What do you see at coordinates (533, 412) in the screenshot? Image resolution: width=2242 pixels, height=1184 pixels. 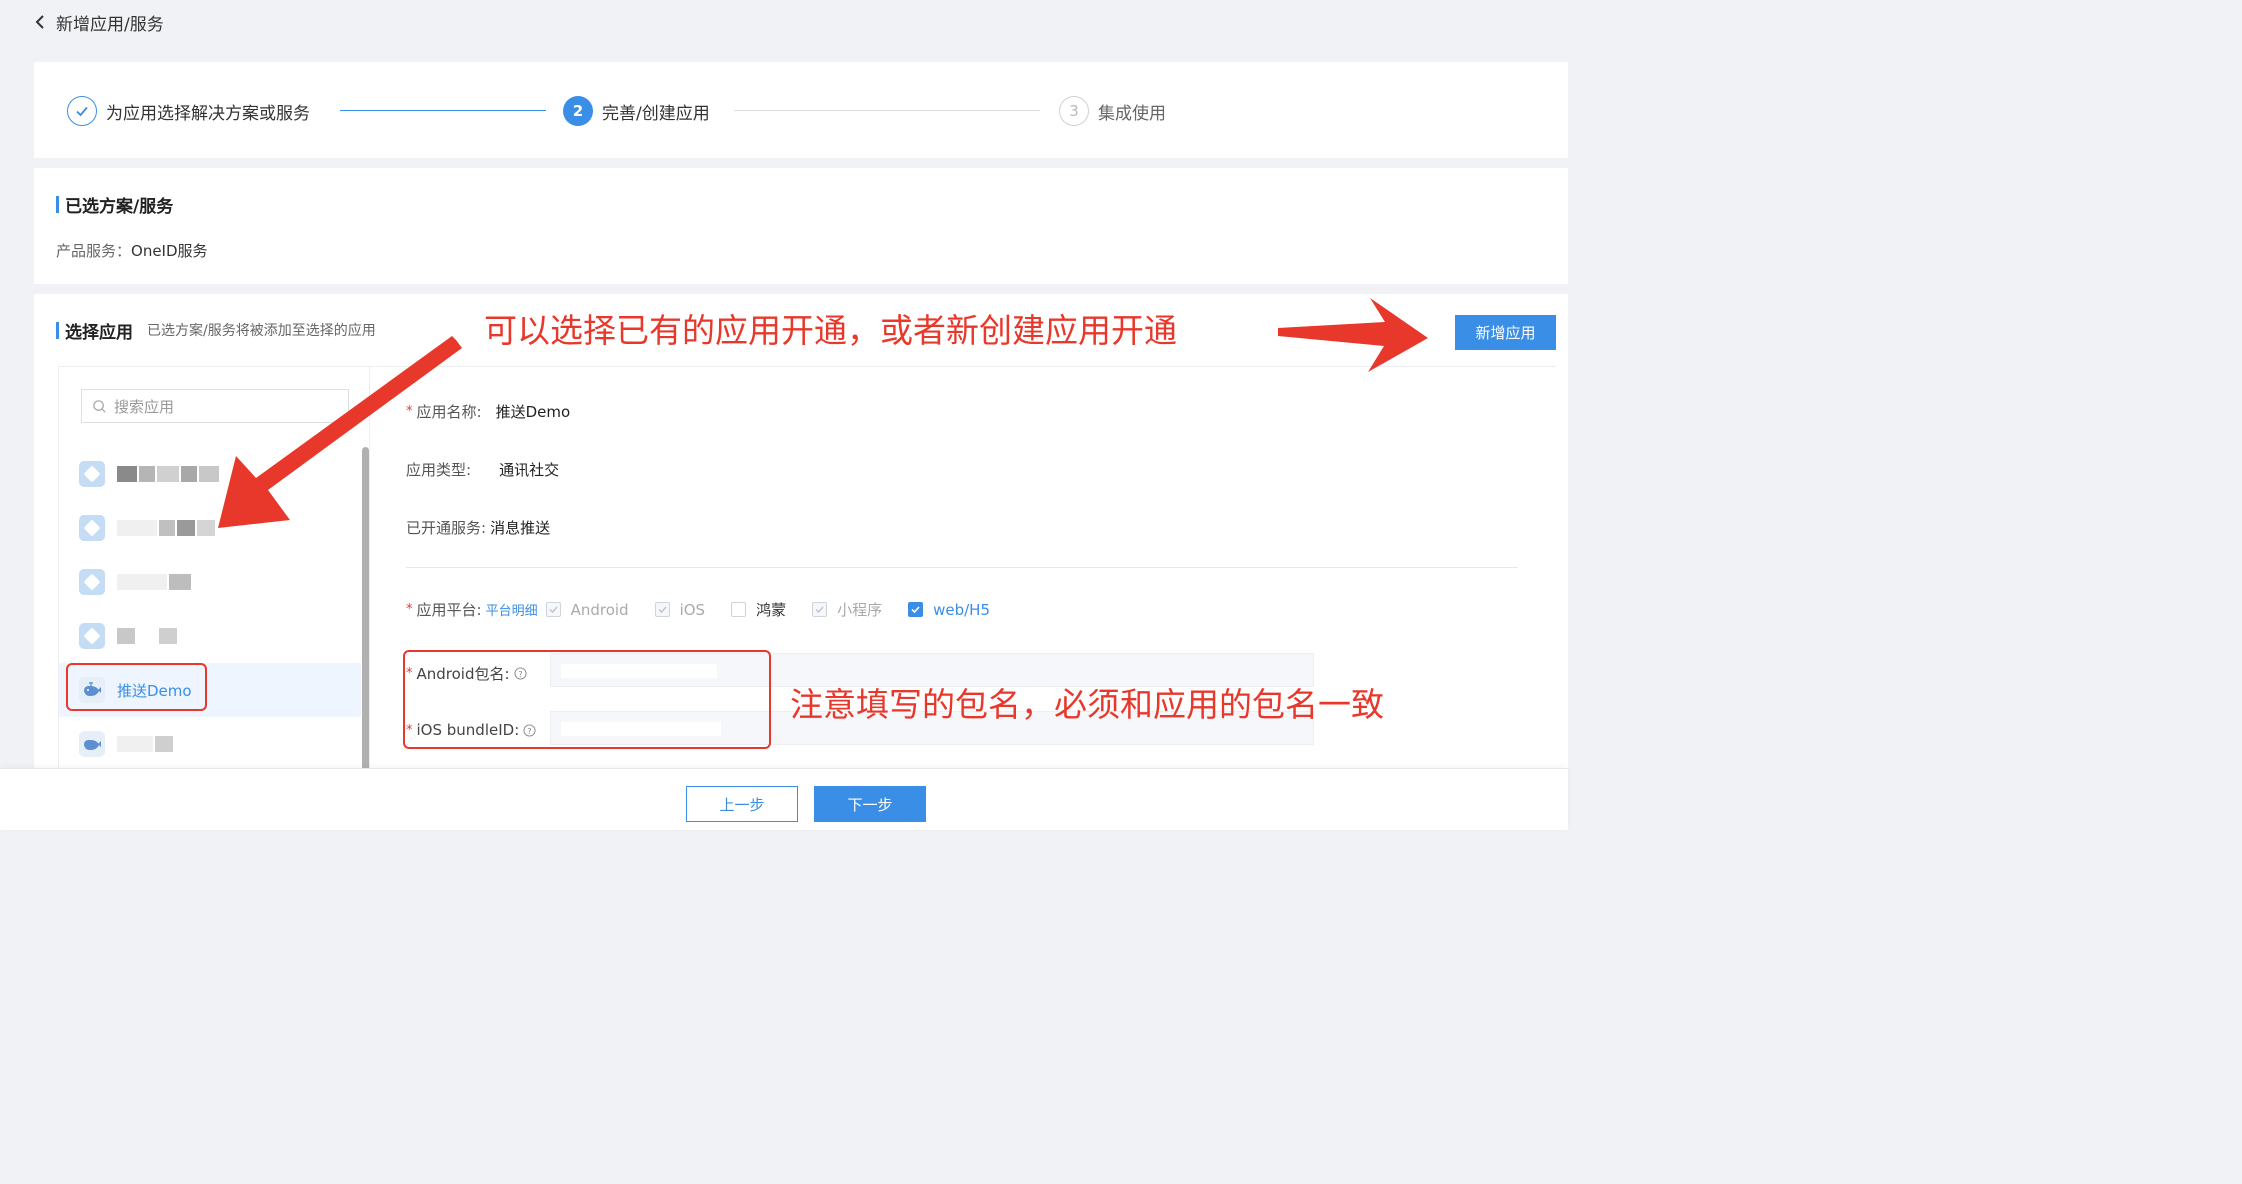 I see `app-name-value: 推送Demo` at bounding box center [533, 412].